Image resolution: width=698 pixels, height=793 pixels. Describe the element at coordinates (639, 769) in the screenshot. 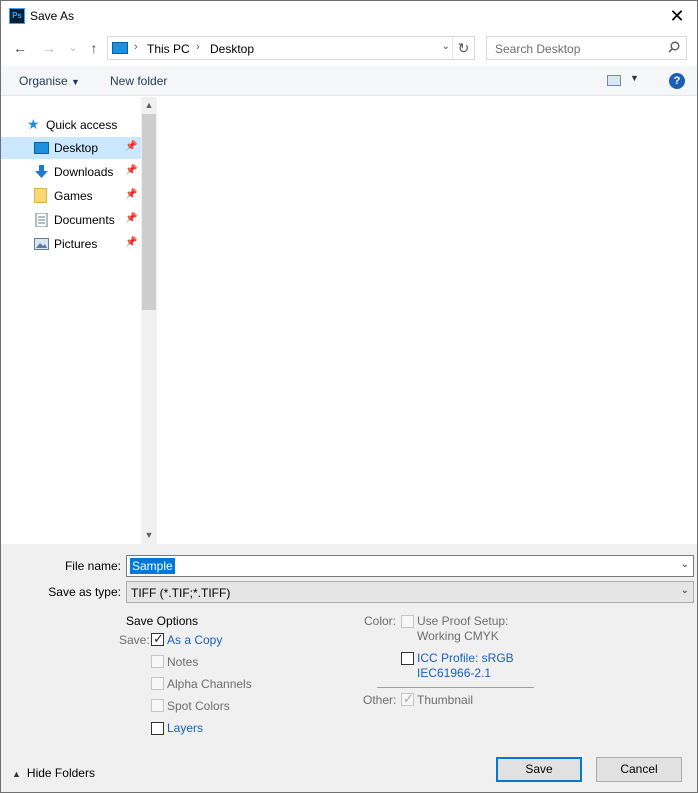

I see `cancel-button: Cancel` at that location.